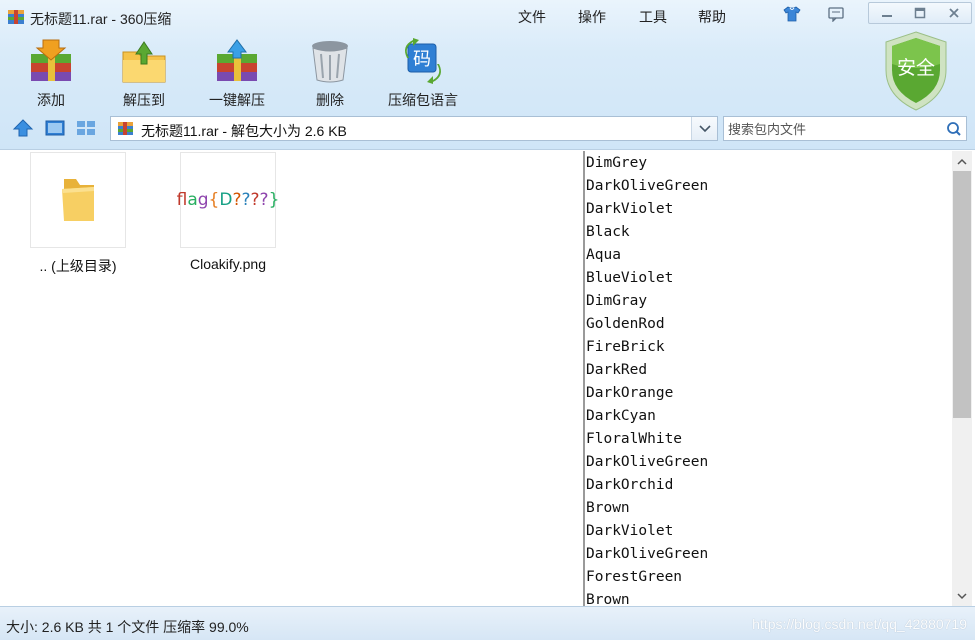 The width and height of the screenshot is (975, 640). I want to click on preview-line: DarkRed, so click(617, 370).